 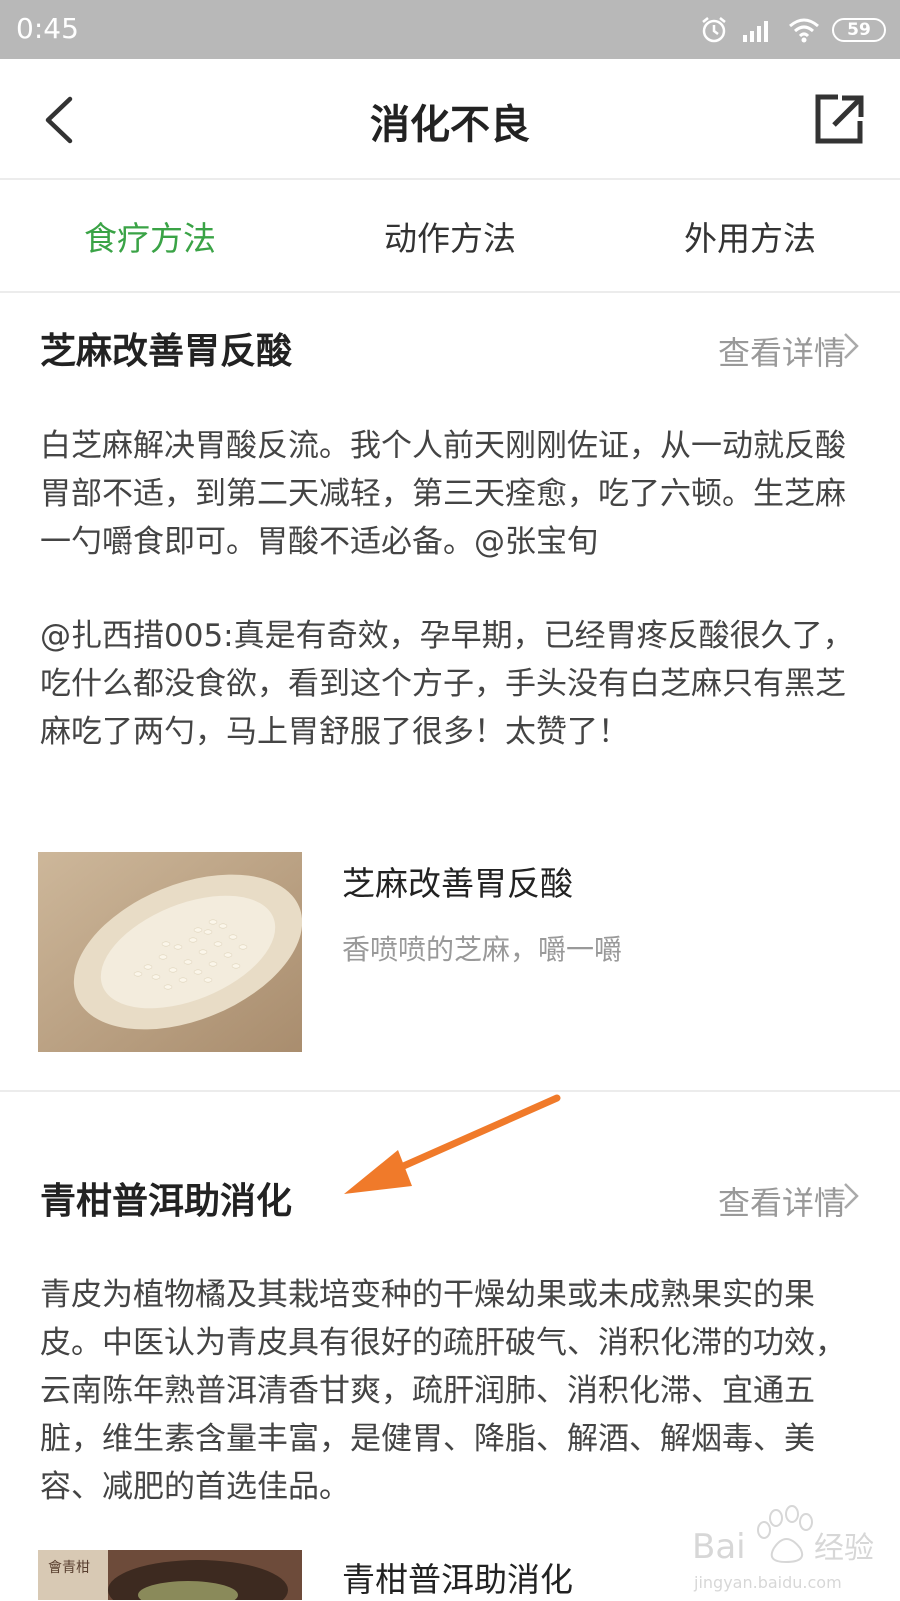 I want to click on tab-bar: 食疗方法 动作方法 外用方法, so click(x=450, y=236).